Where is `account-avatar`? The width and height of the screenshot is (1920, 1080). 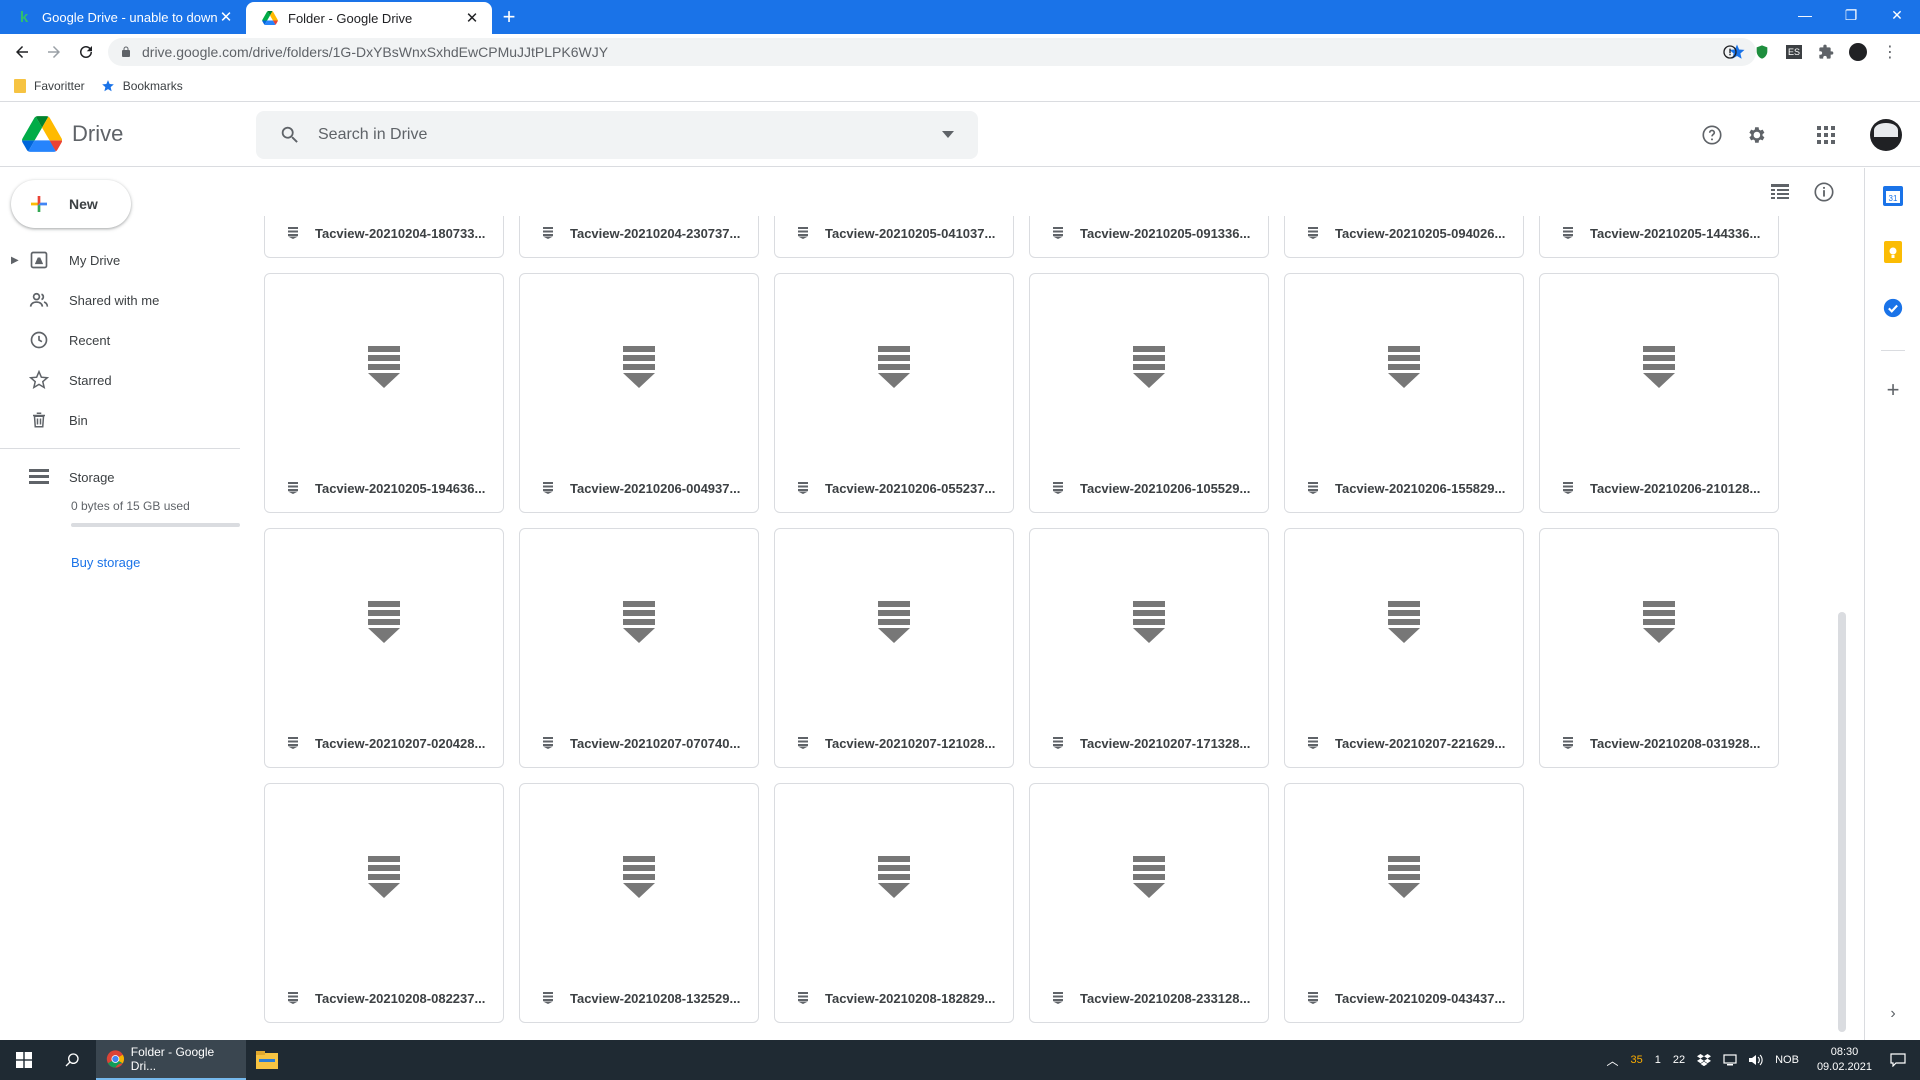 account-avatar is located at coordinates (1886, 135).